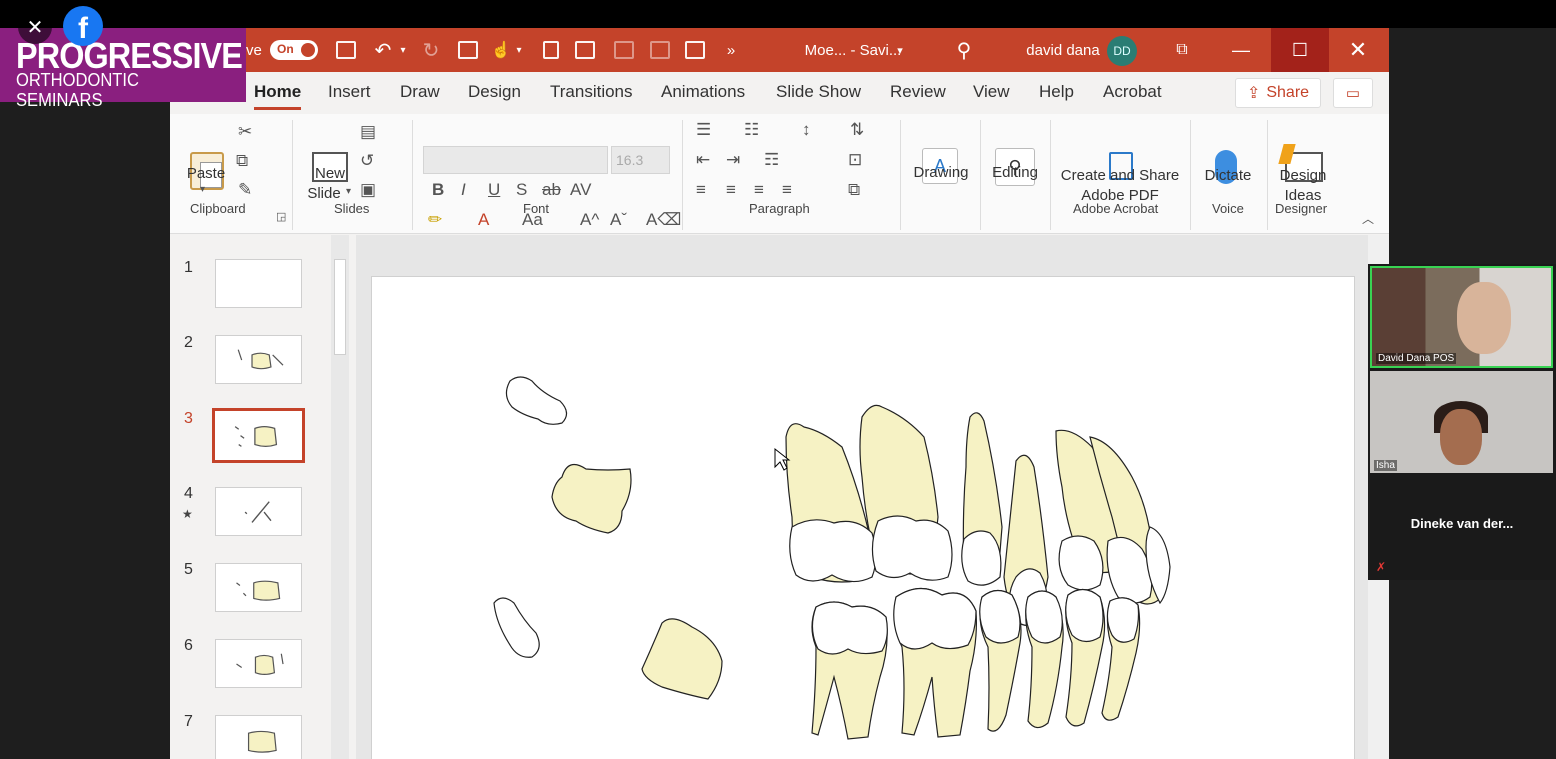  What do you see at coordinates (640, 160) in the screenshot?
I see `font-size-select: 16.3` at bounding box center [640, 160].